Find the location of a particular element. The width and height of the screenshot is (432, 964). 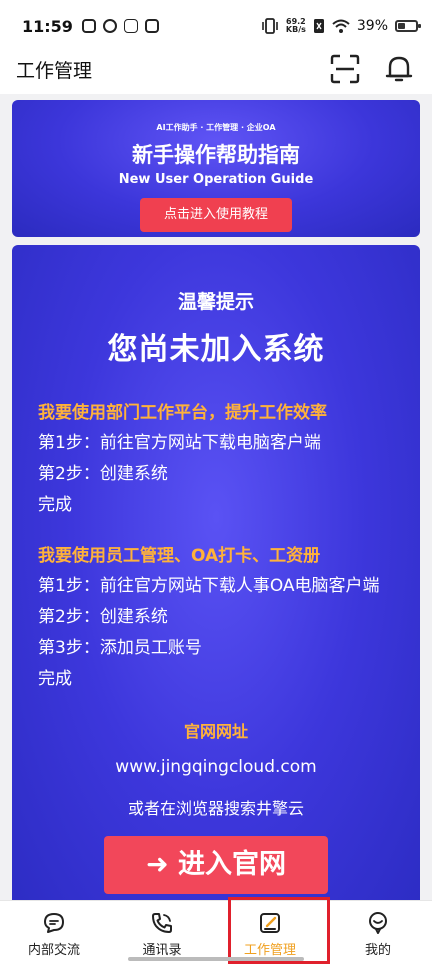

section-title: 我要使用部门工作平台，提升工作效率 is located at coordinates (182, 413).